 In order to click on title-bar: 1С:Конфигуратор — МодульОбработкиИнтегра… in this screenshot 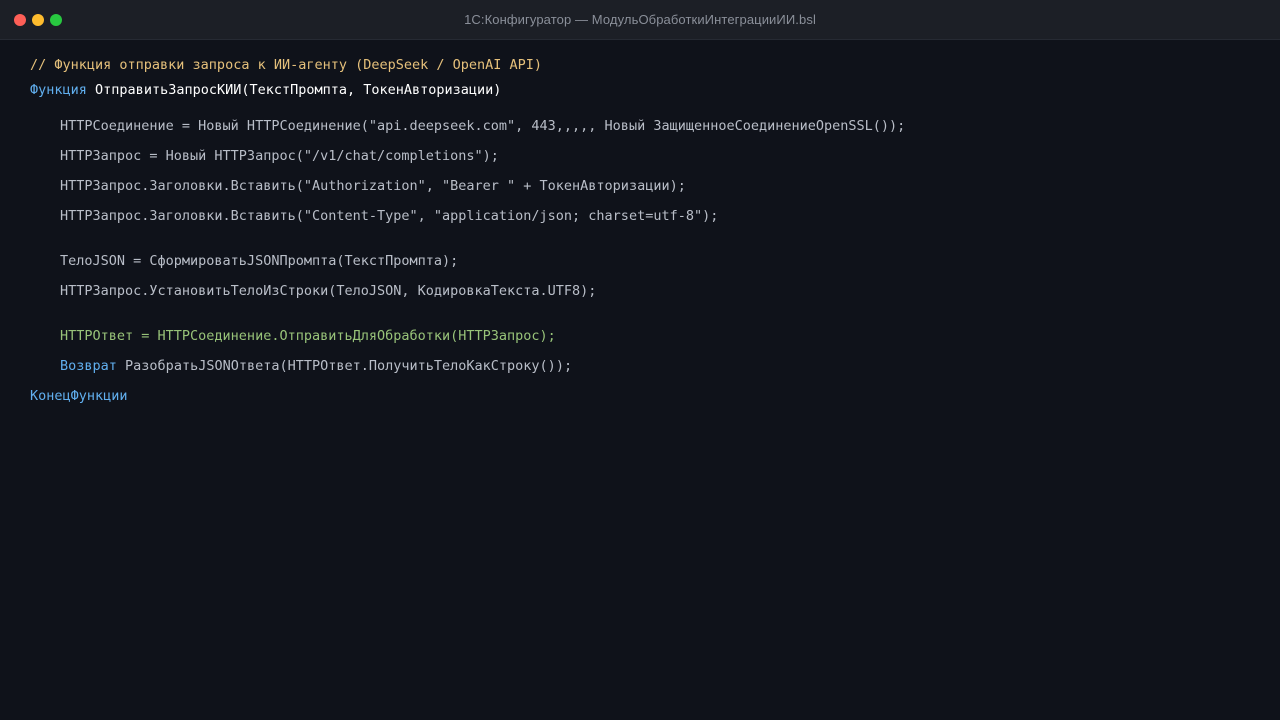, I will do `click(640, 20)`.